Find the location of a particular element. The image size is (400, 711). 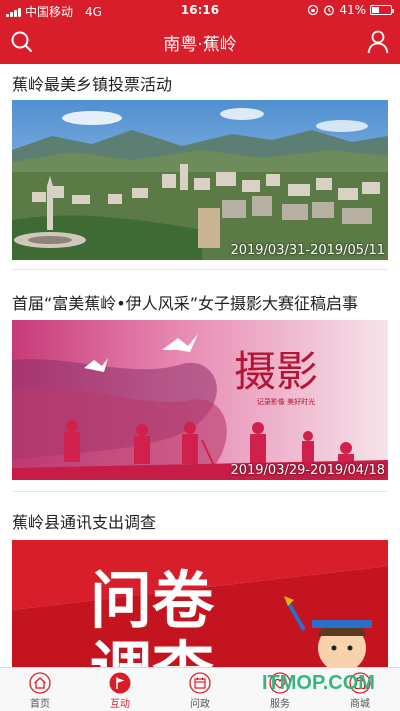

article-title: 蕉岭最美乡镇投票活动 is located at coordinates (92, 84).